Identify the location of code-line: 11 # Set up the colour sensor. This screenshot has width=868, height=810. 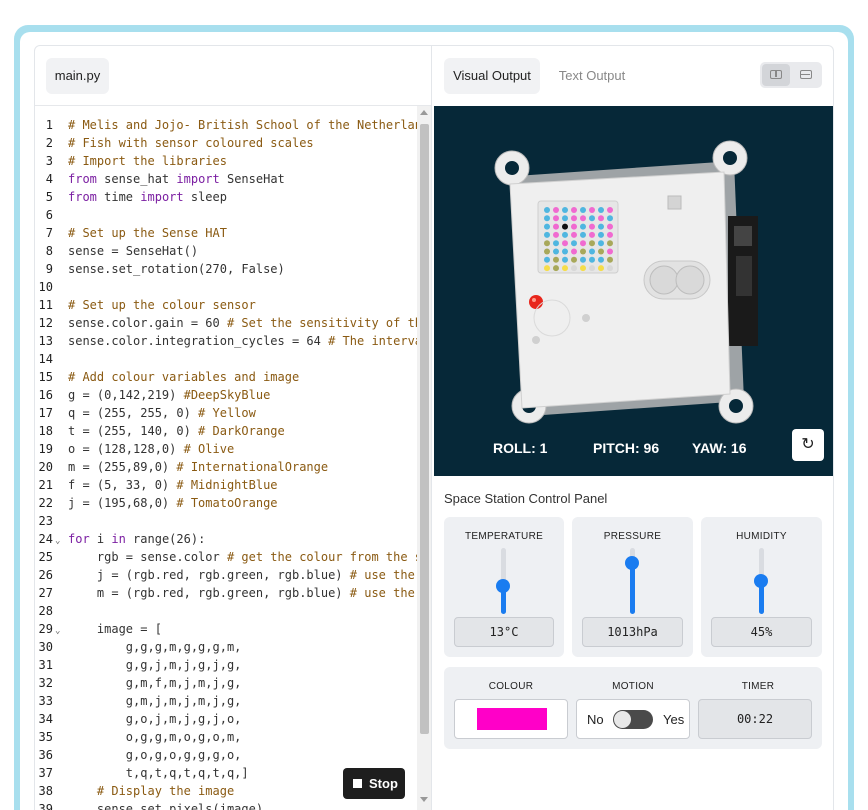
(226, 305).